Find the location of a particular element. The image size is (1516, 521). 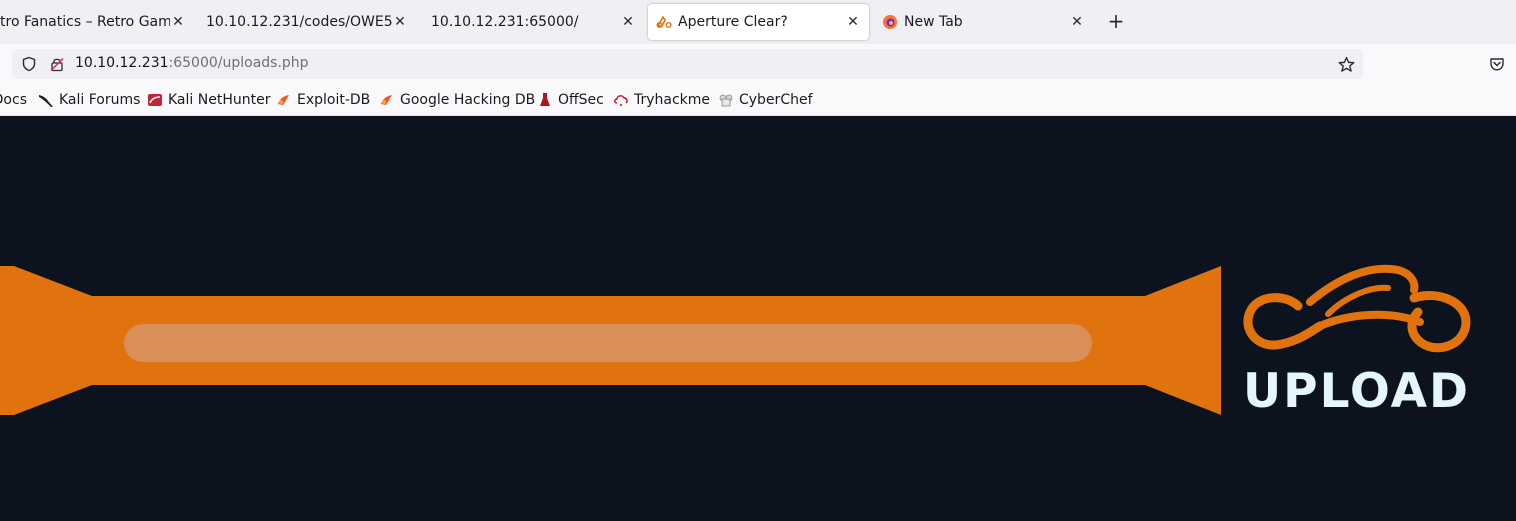

tab-65000: 10.10.12.231:65000/ ✕ is located at coordinates (534, 22).